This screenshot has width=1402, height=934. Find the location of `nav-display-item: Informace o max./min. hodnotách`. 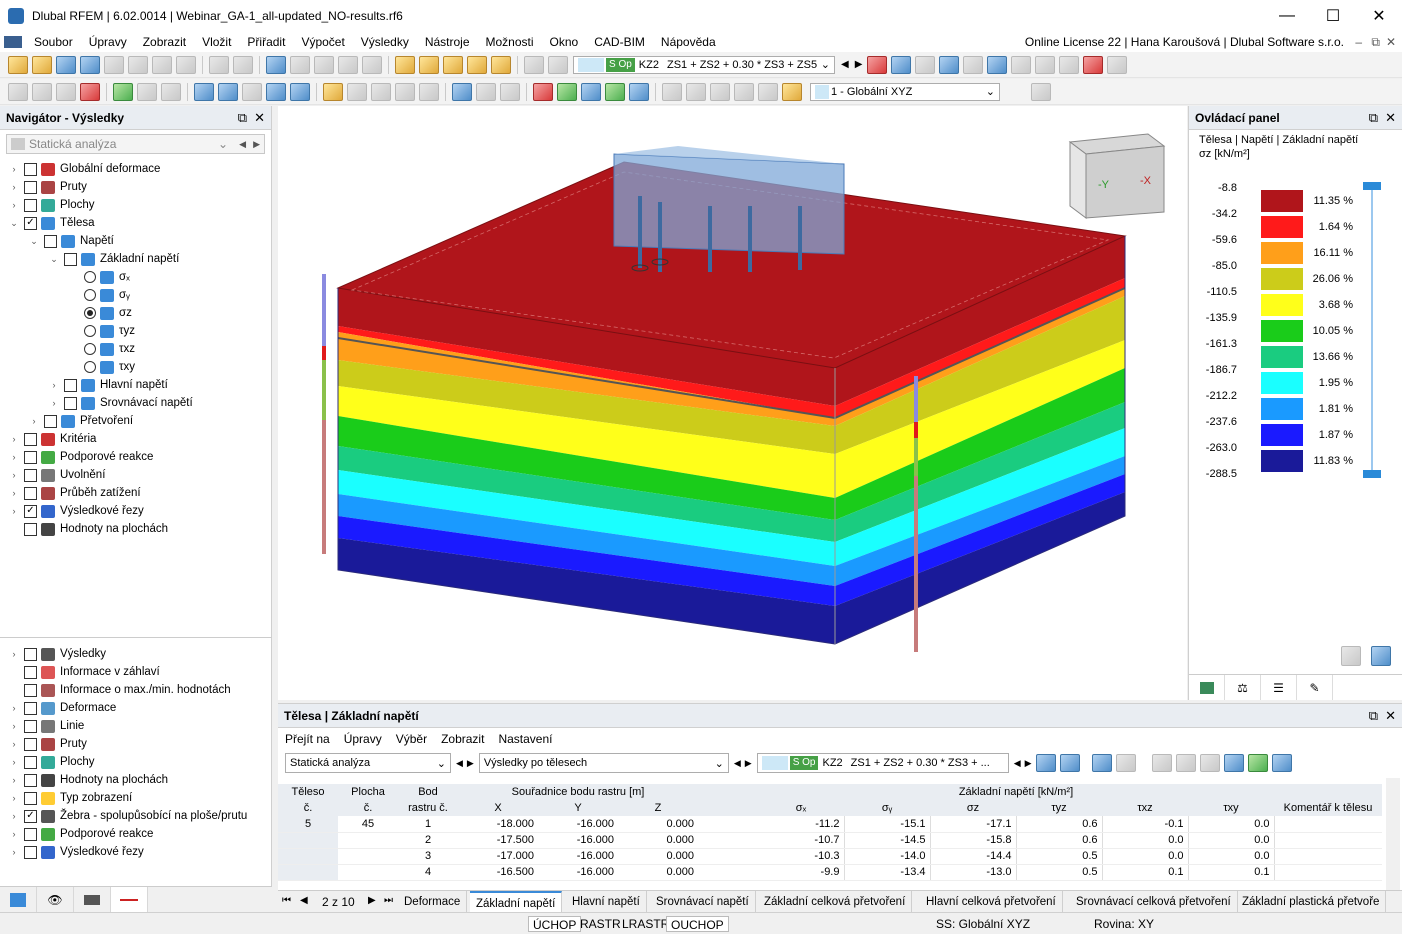

nav-display-item: Informace o max./min. hodnotách is located at coordinates (119, 690).